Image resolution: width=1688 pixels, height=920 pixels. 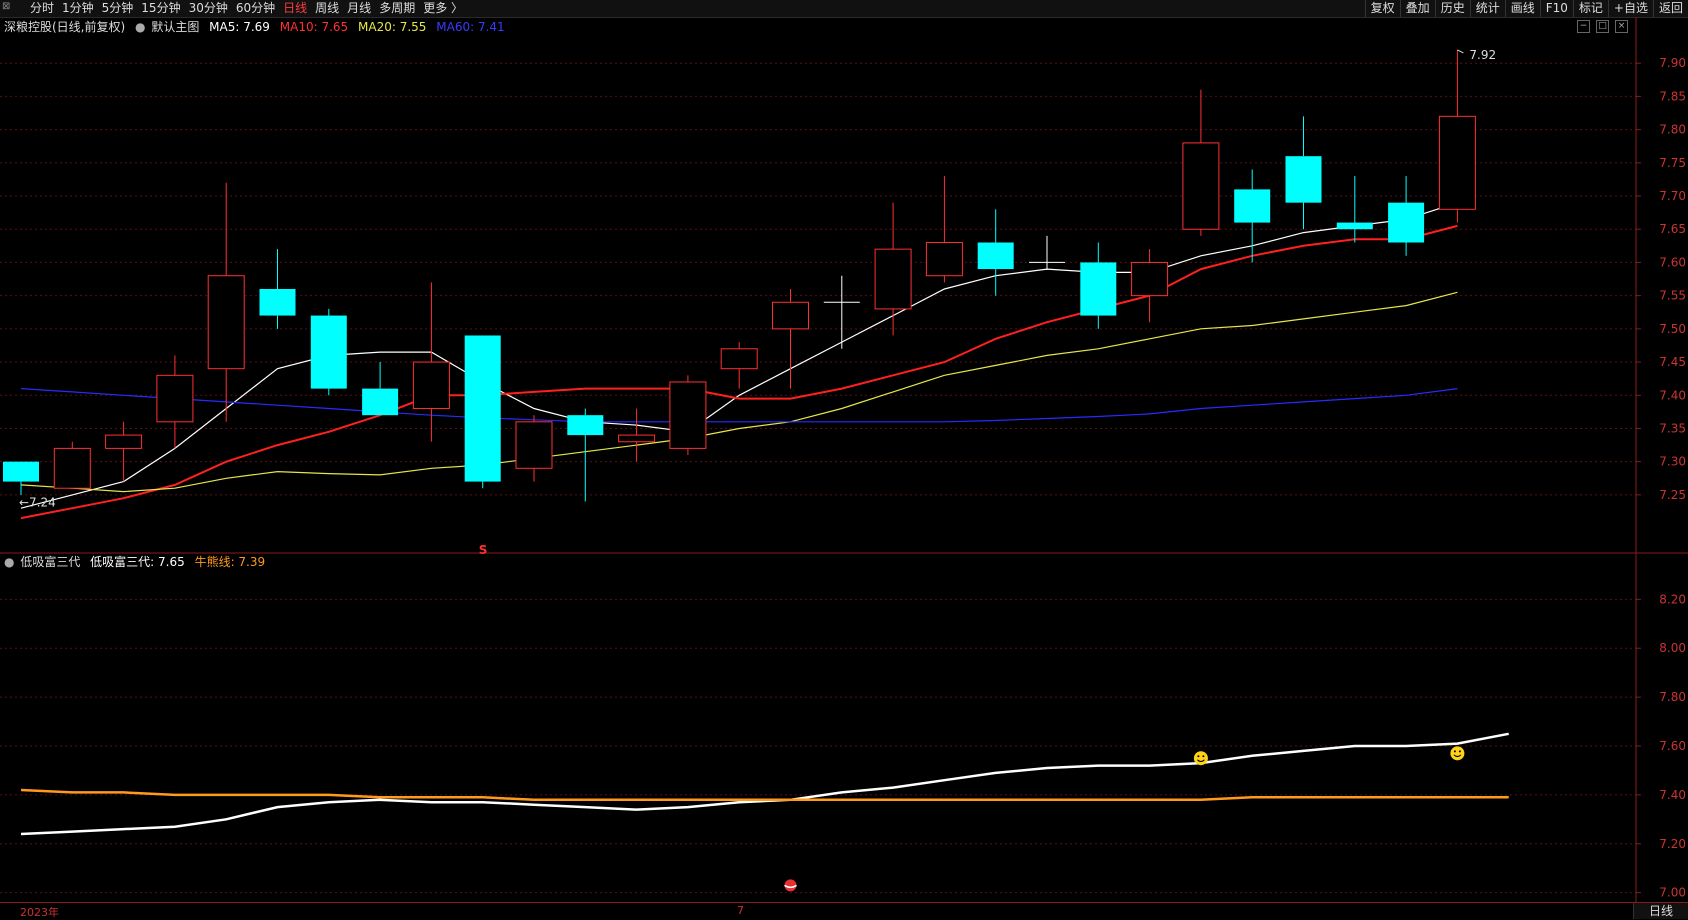 What do you see at coordinates (1672, 893) in the screenshot?
I see `sub-tick-label: 7.00` at bounding box center [1672, 893].